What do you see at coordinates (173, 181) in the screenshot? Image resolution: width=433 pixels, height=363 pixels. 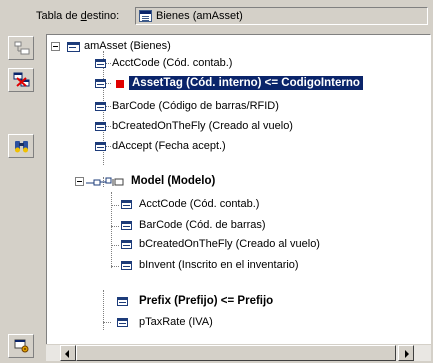 I see `tree-node-label: Model (Modelo)` at bounding box center [173, 181].